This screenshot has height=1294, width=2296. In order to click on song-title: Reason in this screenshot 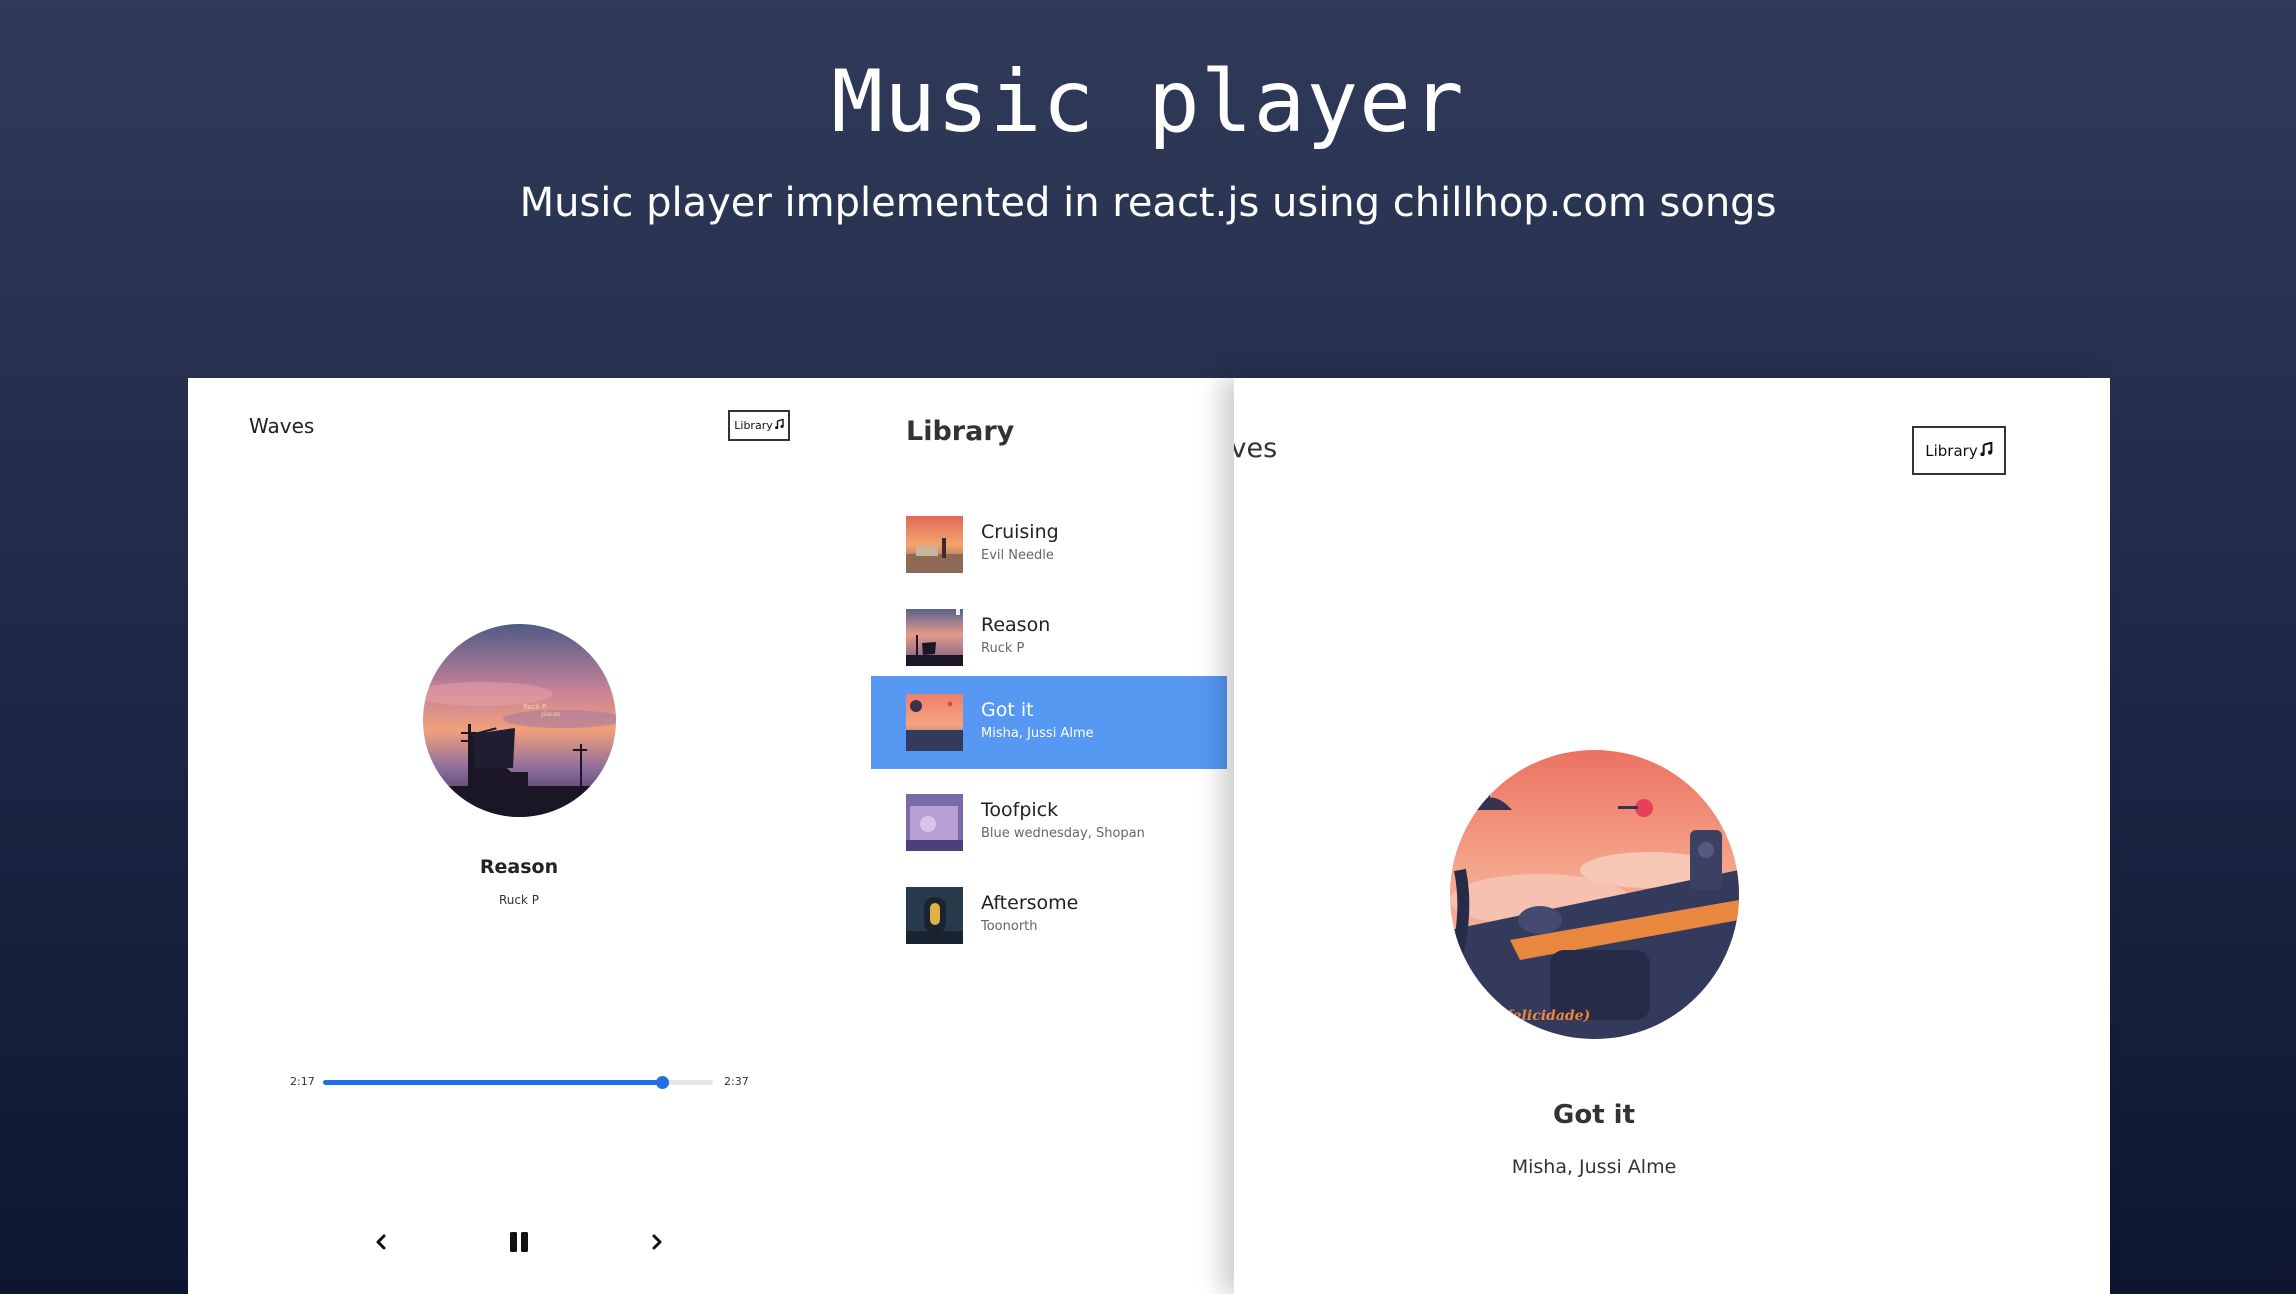, I will do `click(519, 867)`.